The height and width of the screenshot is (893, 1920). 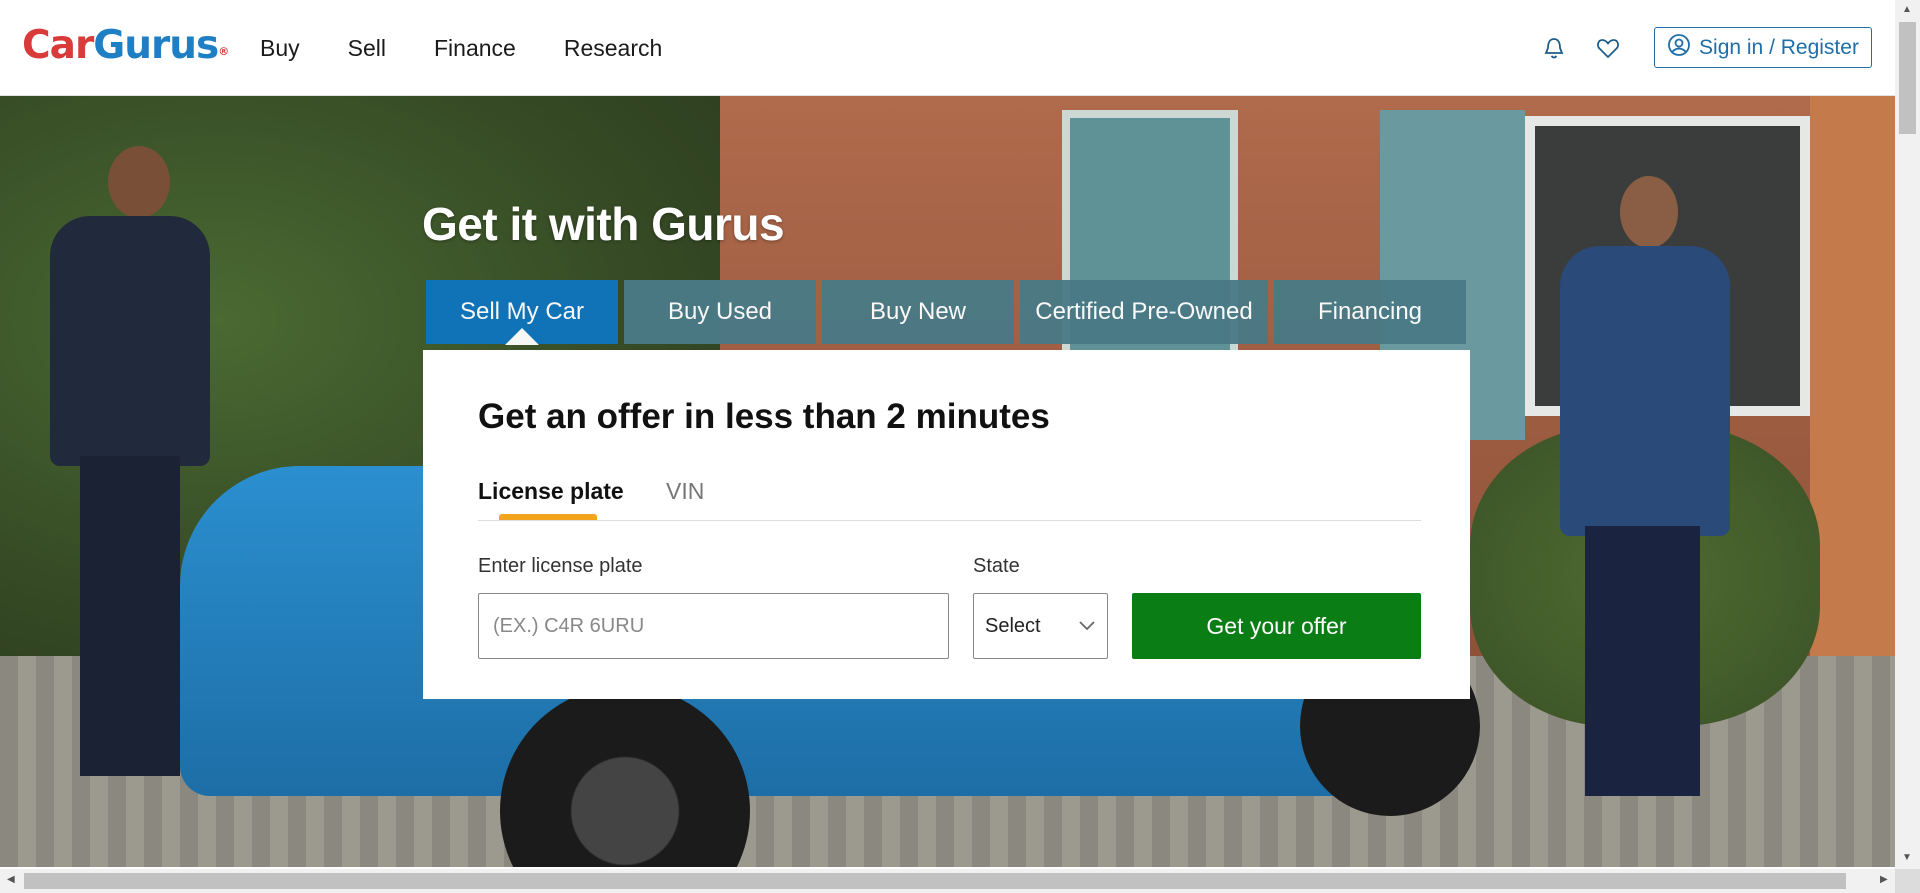 I want to click on bell-icon, so click(x=1554, y=48).